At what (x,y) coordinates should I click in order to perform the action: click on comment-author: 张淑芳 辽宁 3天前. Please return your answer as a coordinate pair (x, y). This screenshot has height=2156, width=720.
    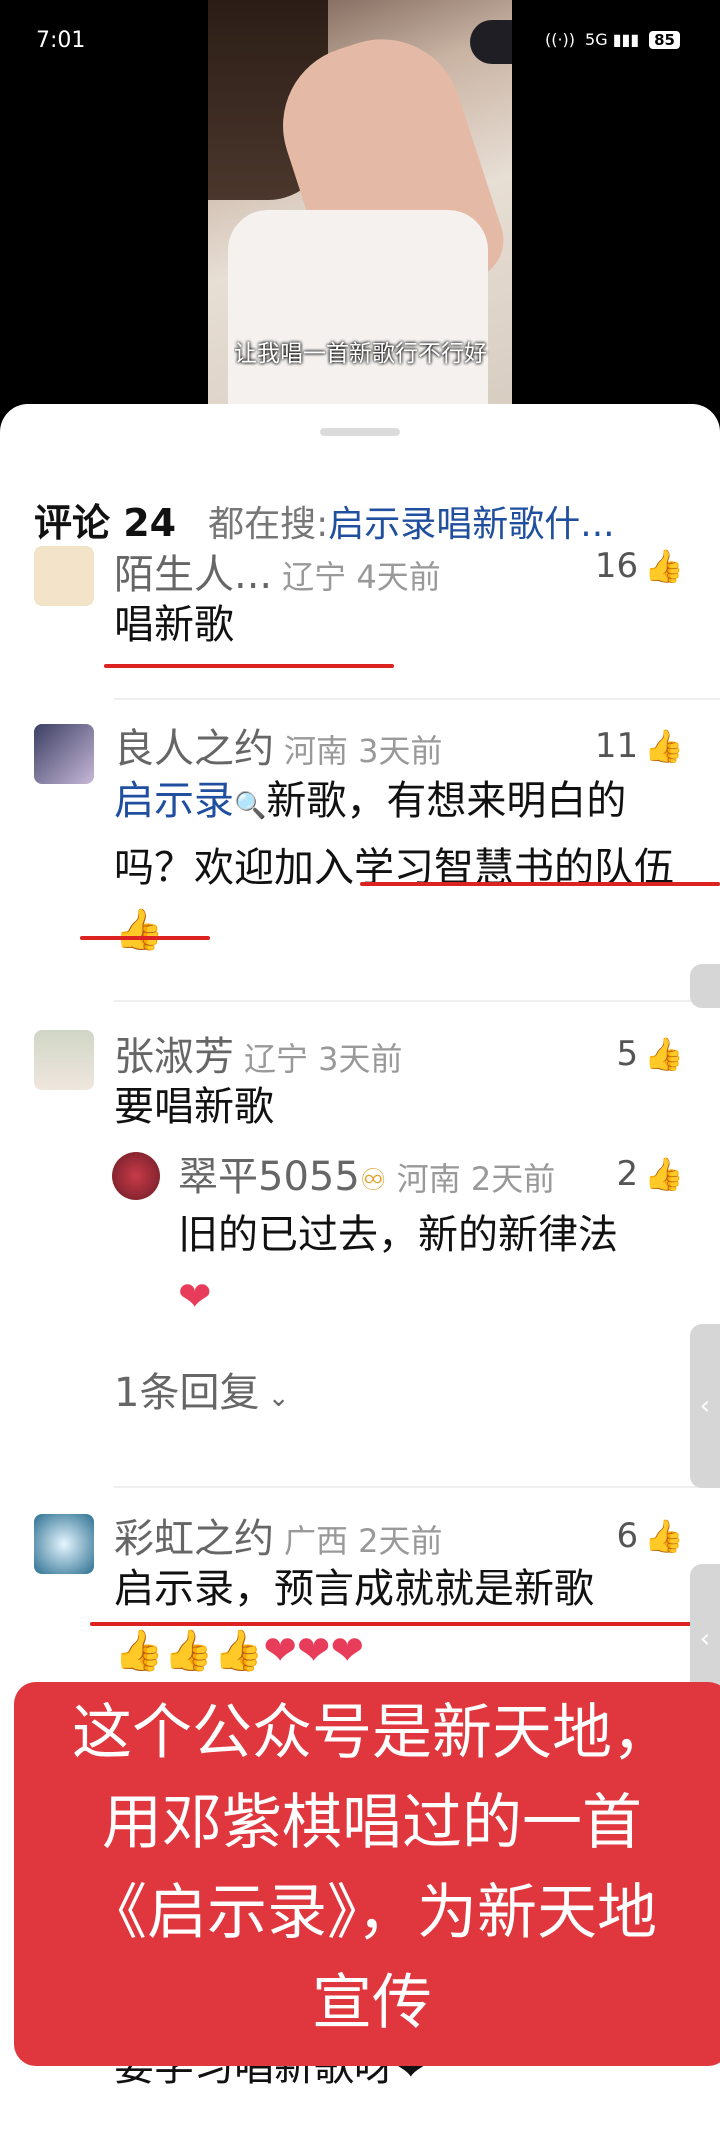
    Looking at the image, I should click on (258, 1053).